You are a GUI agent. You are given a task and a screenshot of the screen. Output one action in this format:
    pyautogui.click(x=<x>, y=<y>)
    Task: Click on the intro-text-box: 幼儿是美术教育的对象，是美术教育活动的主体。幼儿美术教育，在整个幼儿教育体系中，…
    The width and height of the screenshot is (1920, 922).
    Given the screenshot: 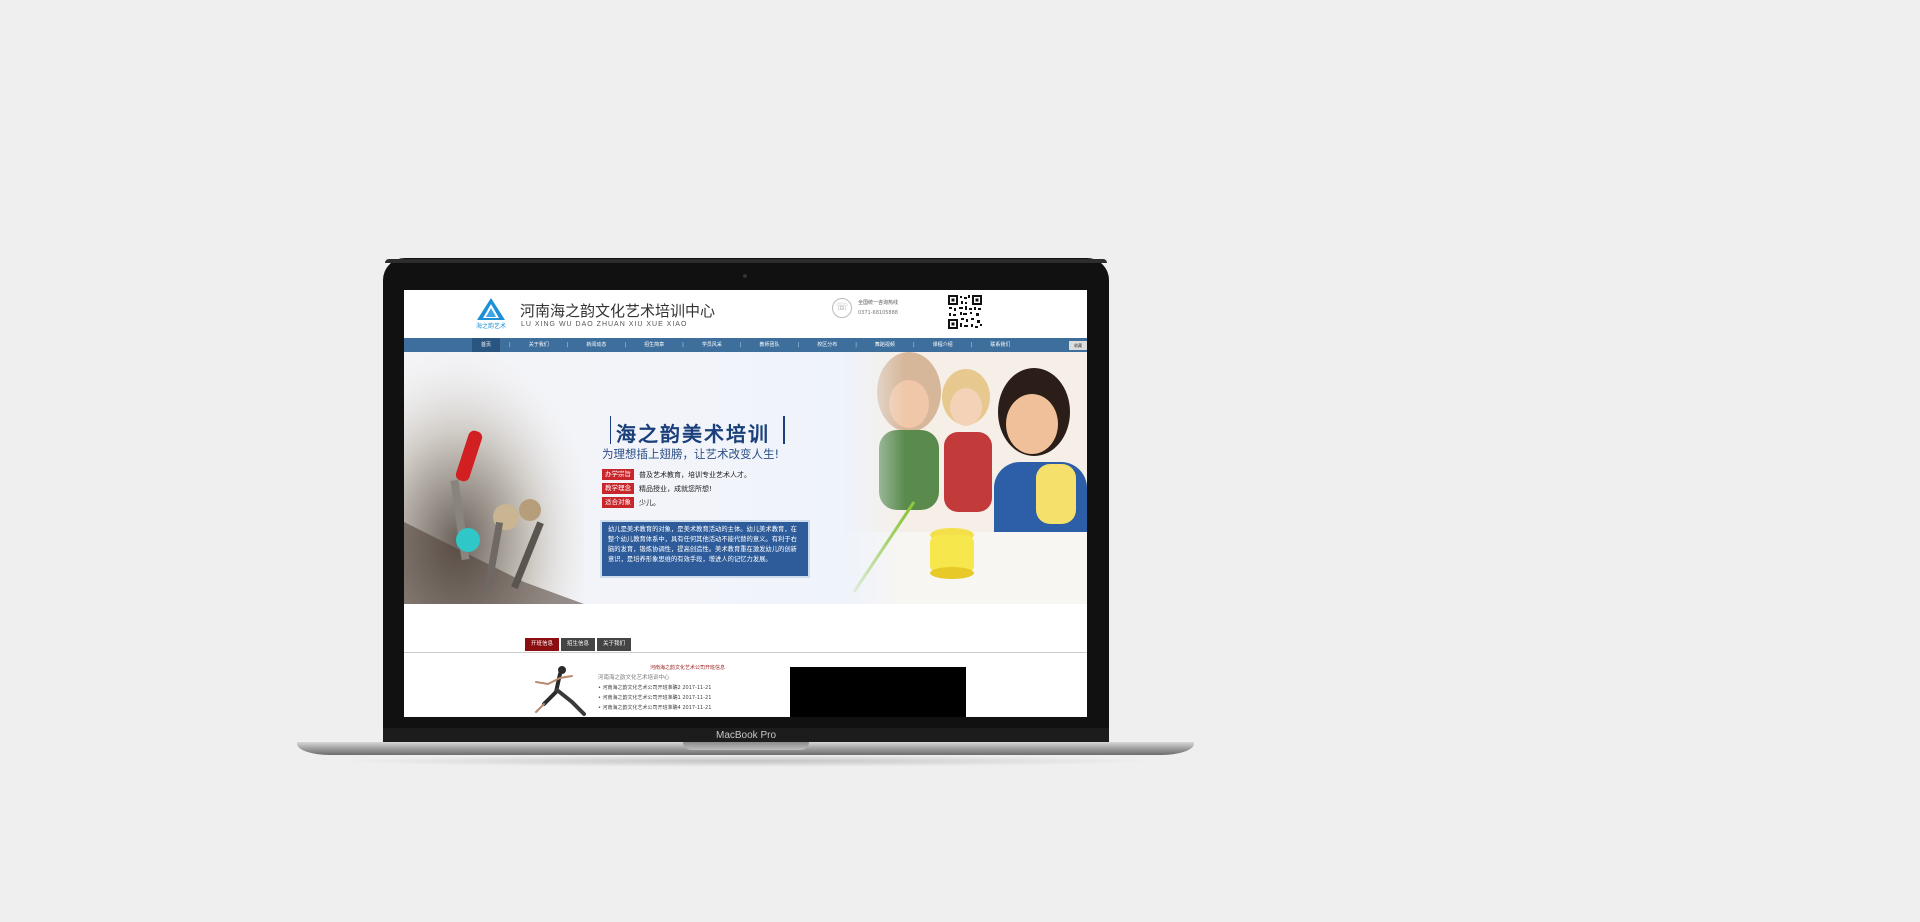 What is the action you would take?
    pyautogui.click(x=705, y=549)
    